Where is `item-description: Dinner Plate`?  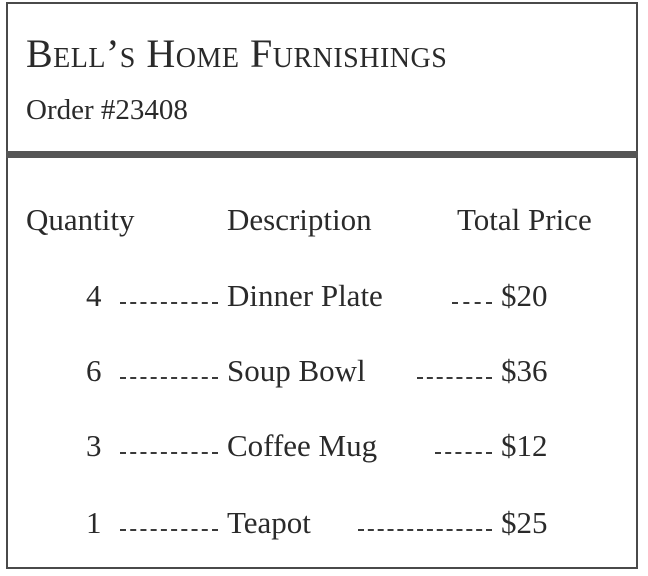 item-description: Dinner Plate is located at coordinates (305, 295).